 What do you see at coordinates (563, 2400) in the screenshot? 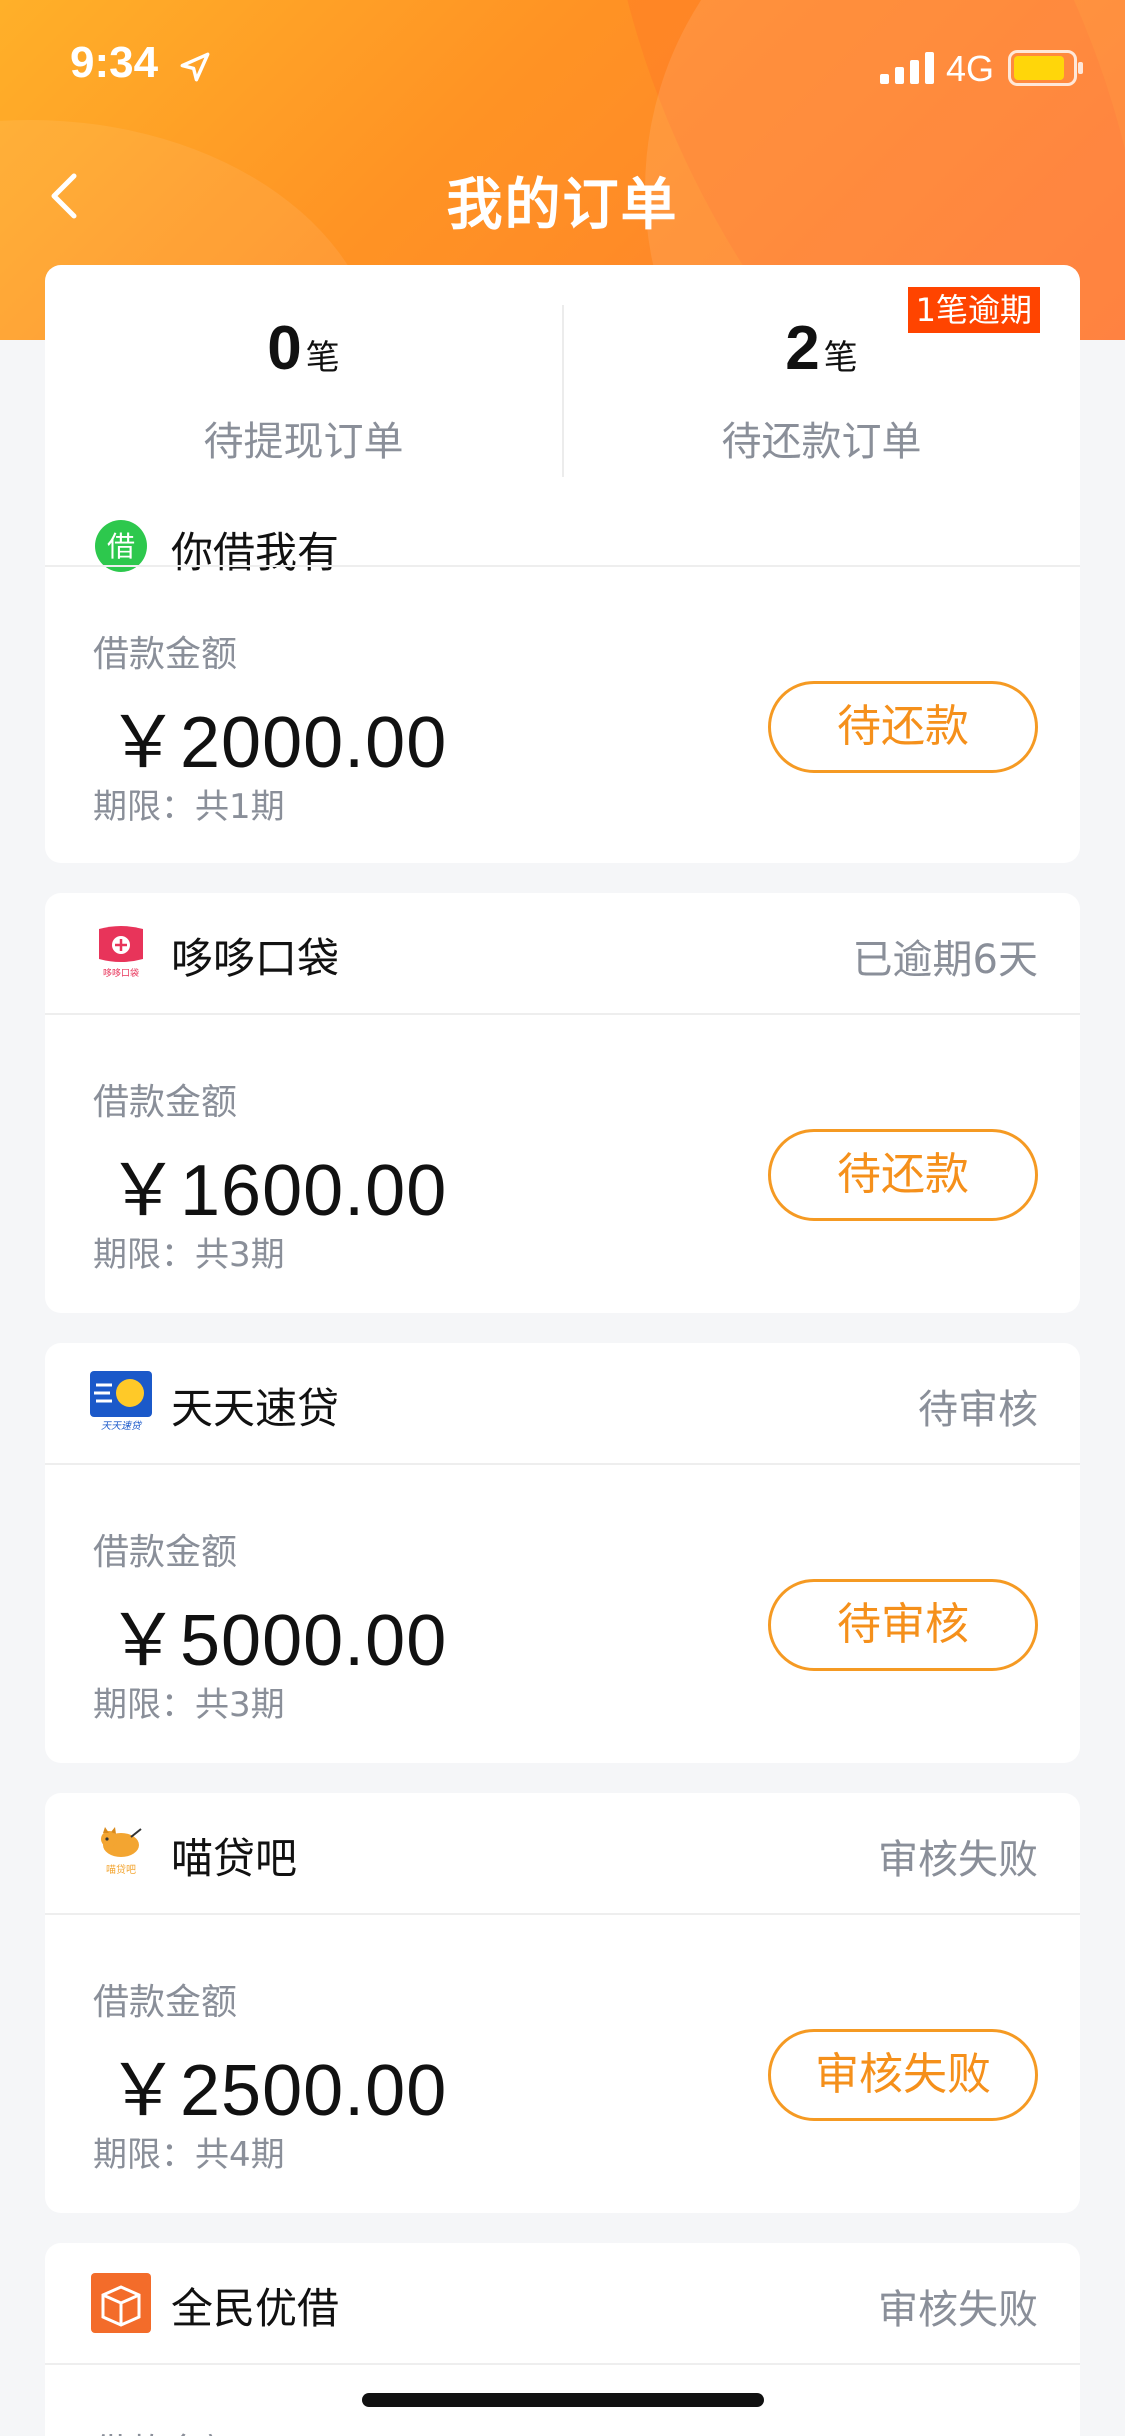
I see `home-indicator` at bounding box center [563, 2400].